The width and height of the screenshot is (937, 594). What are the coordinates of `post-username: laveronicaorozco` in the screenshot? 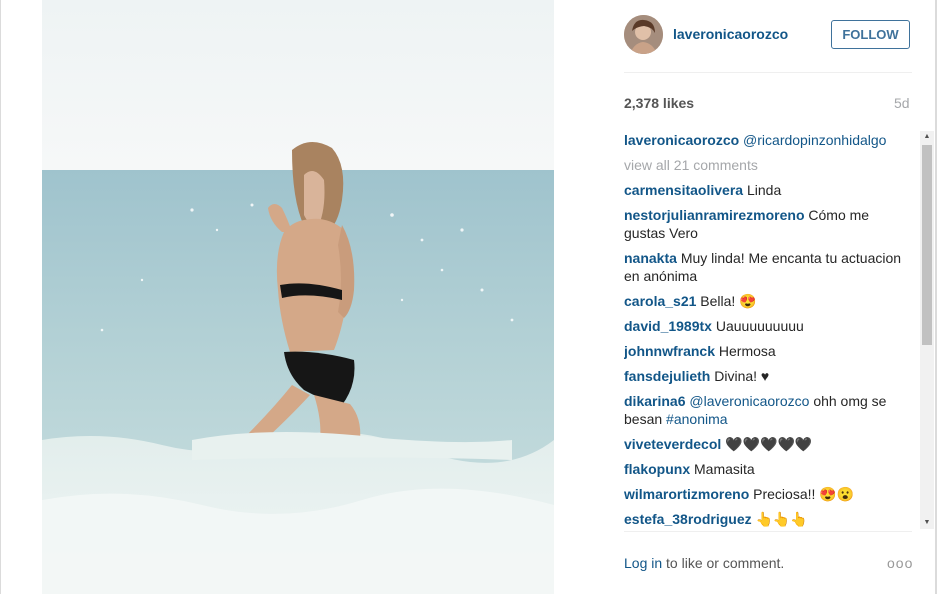 It's located at (730, 34).